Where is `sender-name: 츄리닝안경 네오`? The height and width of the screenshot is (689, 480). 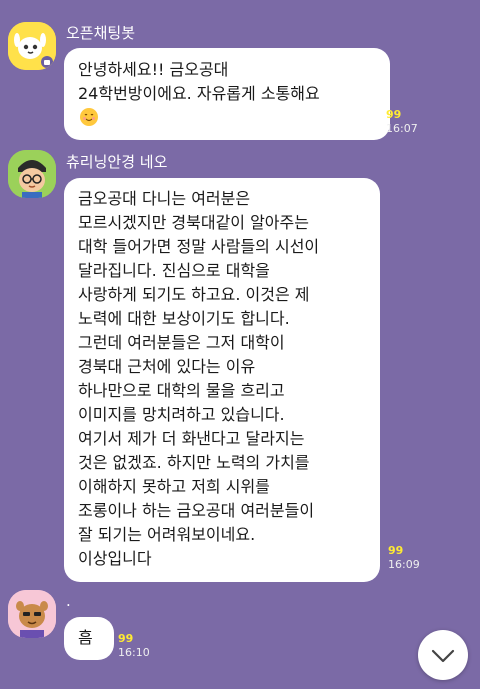
sender-name: 츄리닝안경 네오 is located at coordinates (117, 162).